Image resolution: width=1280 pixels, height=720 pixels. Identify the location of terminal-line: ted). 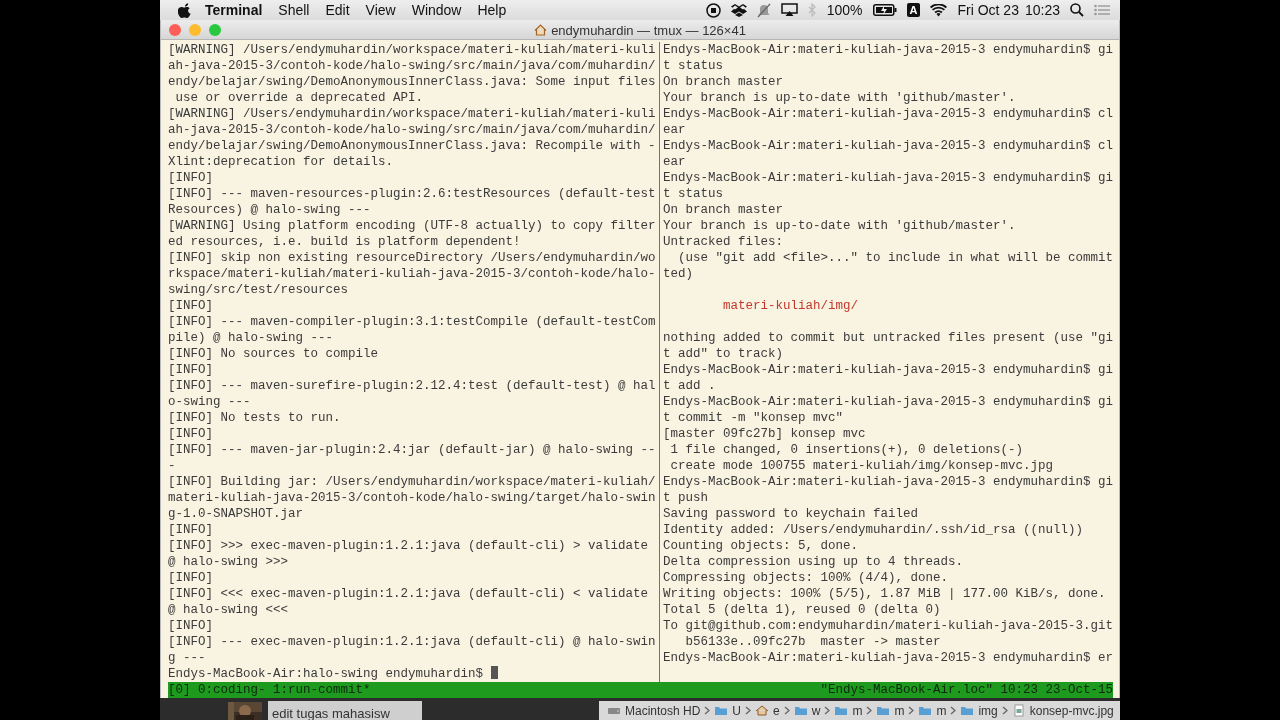
(678, 274).